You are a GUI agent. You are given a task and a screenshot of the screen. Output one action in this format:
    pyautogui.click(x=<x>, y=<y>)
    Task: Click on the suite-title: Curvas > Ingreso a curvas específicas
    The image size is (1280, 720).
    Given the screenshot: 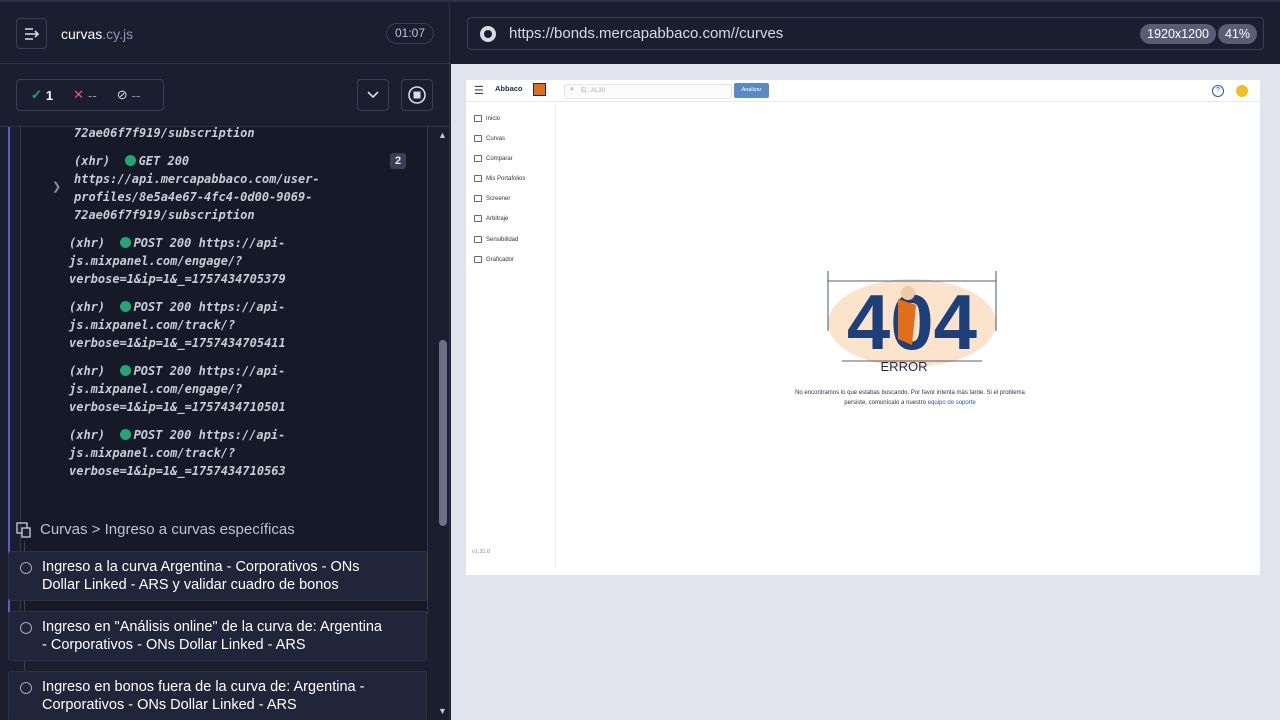 What is the action you would take?
    pyautogui.click(x=155, y=529)
    